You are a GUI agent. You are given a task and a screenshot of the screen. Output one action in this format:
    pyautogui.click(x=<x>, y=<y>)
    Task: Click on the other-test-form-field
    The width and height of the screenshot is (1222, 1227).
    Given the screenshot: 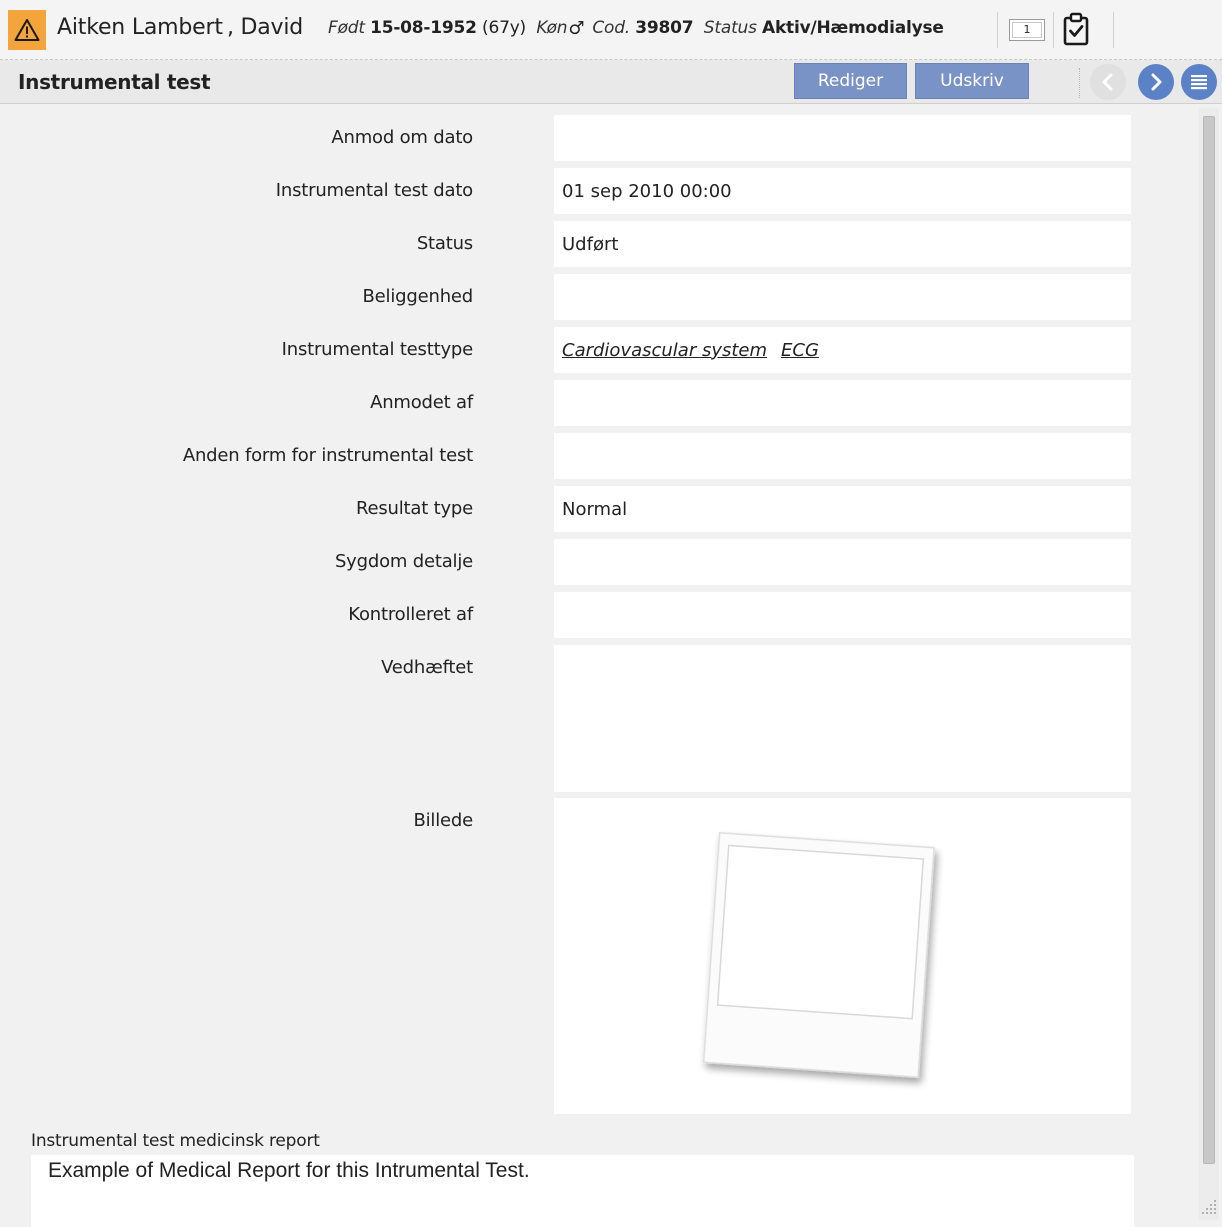 What is the action you would take?
    pyautogui.click(x=842, y=456)
    